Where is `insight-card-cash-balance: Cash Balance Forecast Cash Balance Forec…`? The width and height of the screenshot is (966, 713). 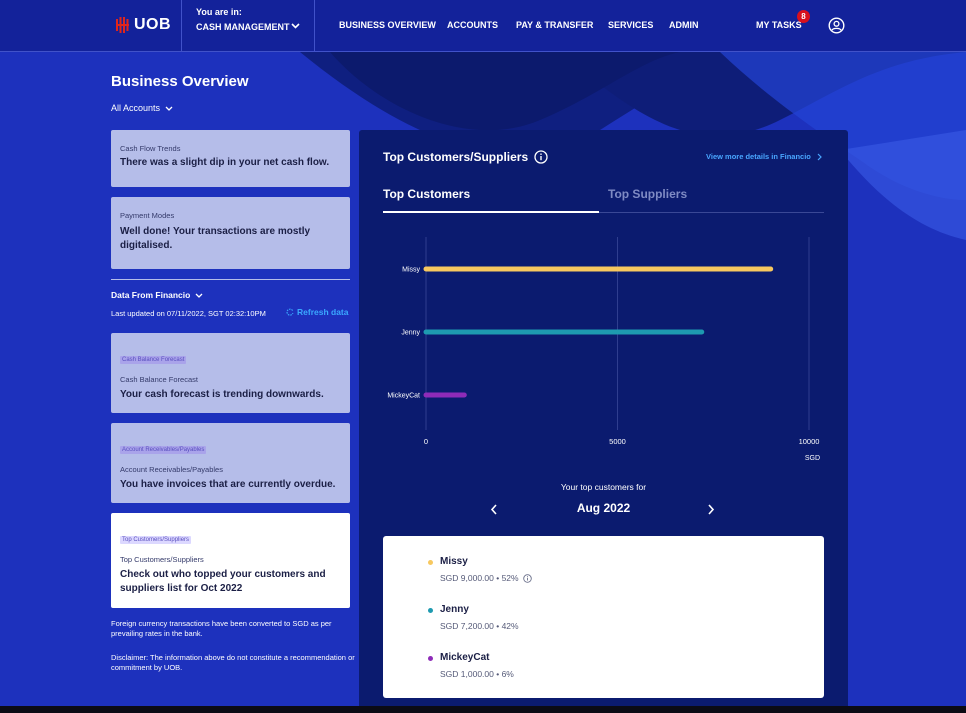 insight-card-cash-balance: Cash Balance Forecast Cash Balance Forec… is located at coordinates (230, 373).